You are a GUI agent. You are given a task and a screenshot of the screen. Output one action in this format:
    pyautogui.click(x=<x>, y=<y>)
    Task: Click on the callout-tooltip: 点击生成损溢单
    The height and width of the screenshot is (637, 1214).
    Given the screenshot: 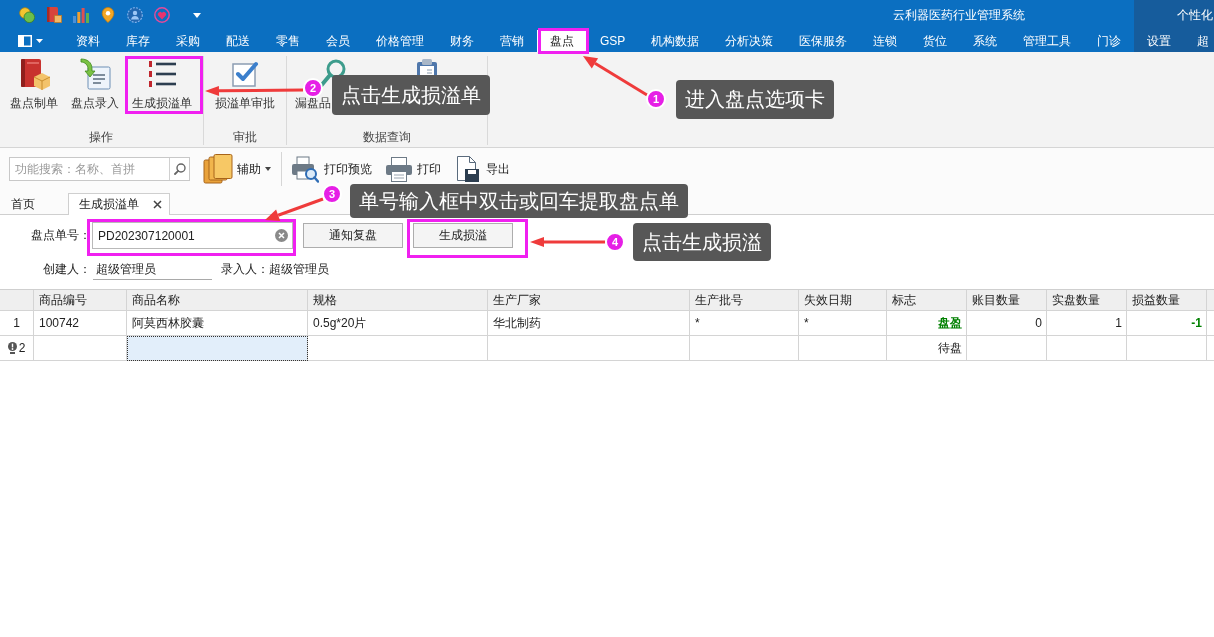 What is the action you would take?
    pyautogui.click(x=411, y=95)
    